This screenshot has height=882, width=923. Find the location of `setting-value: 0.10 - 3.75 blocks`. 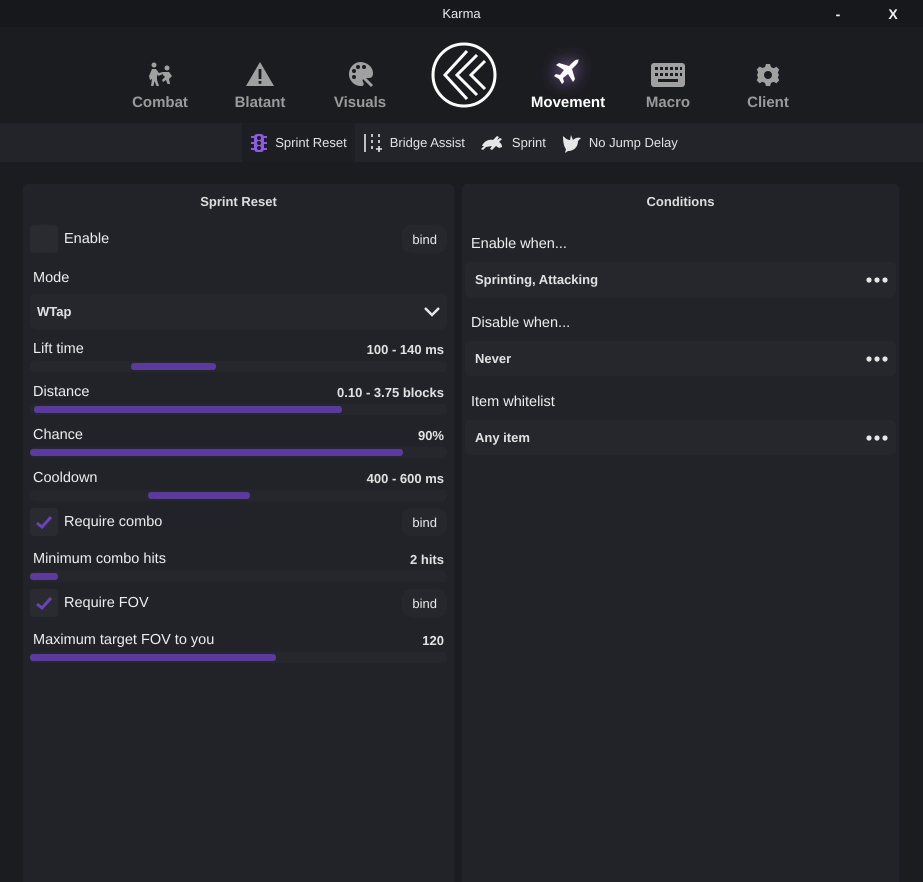

setting-value: 0.10 - 3.75 blocks is located at coordinates (390, 392).